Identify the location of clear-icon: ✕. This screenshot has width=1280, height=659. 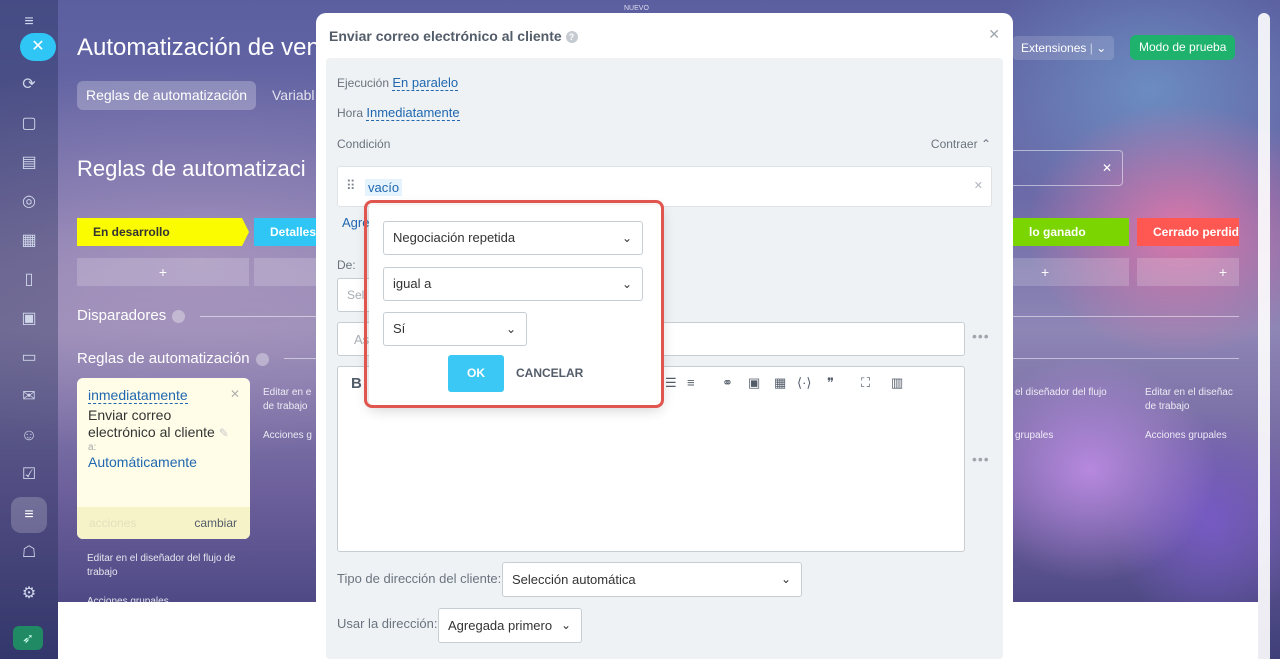
(1107, 168).